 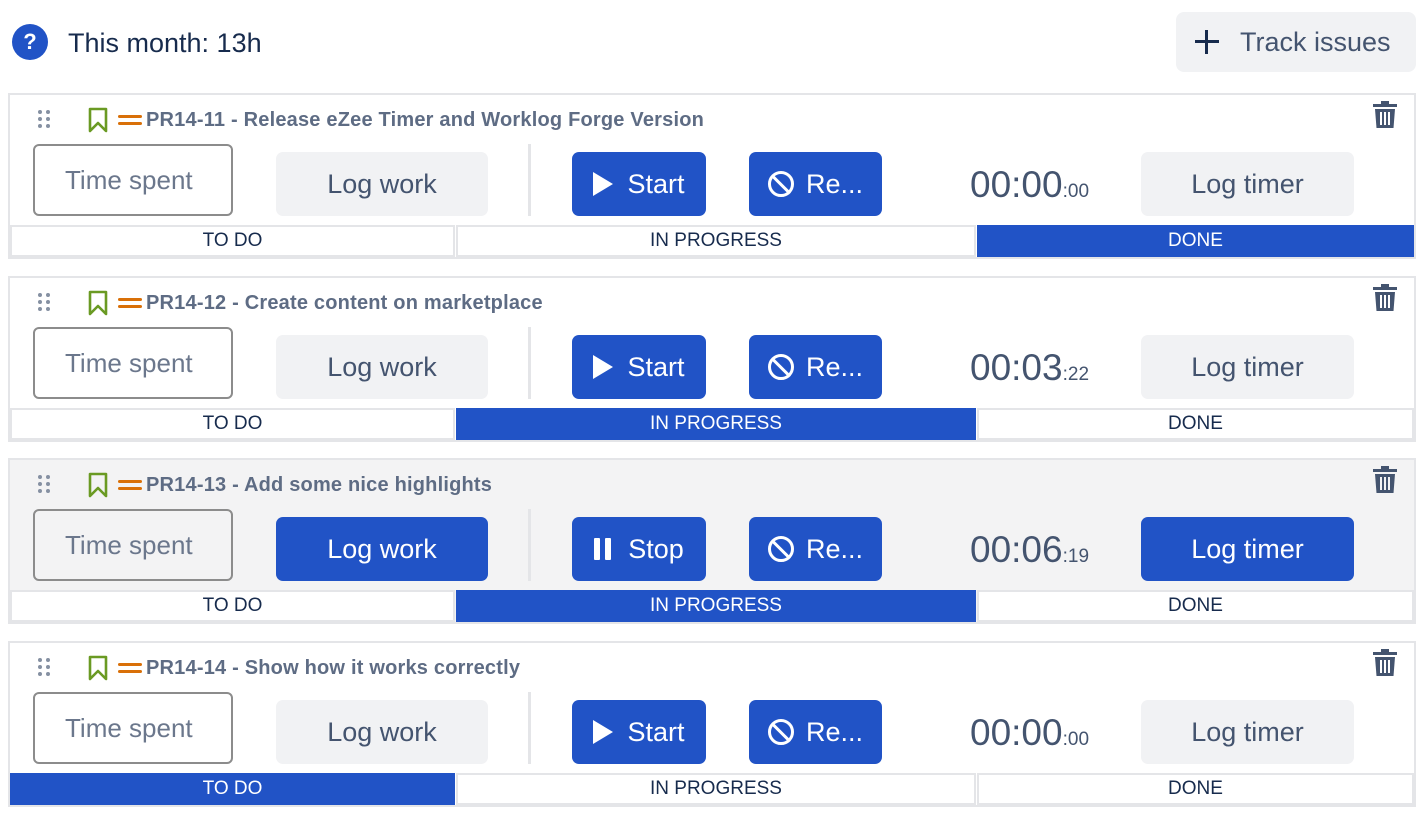 I want to click on stop-timer-button: Stop, so click(x=639, y=549).